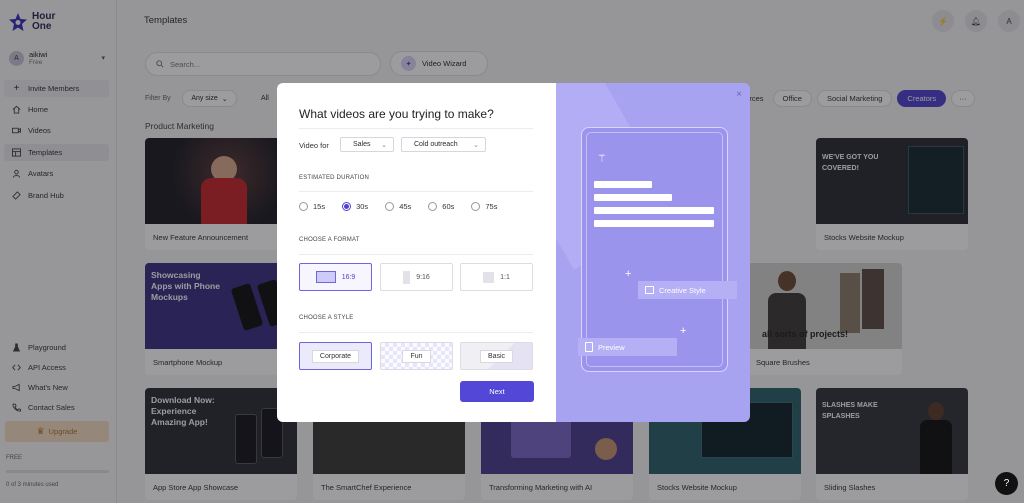  Describe the element at coordinates (505, 277) in the screenshot. I see `format-label: 1:1` at that location.